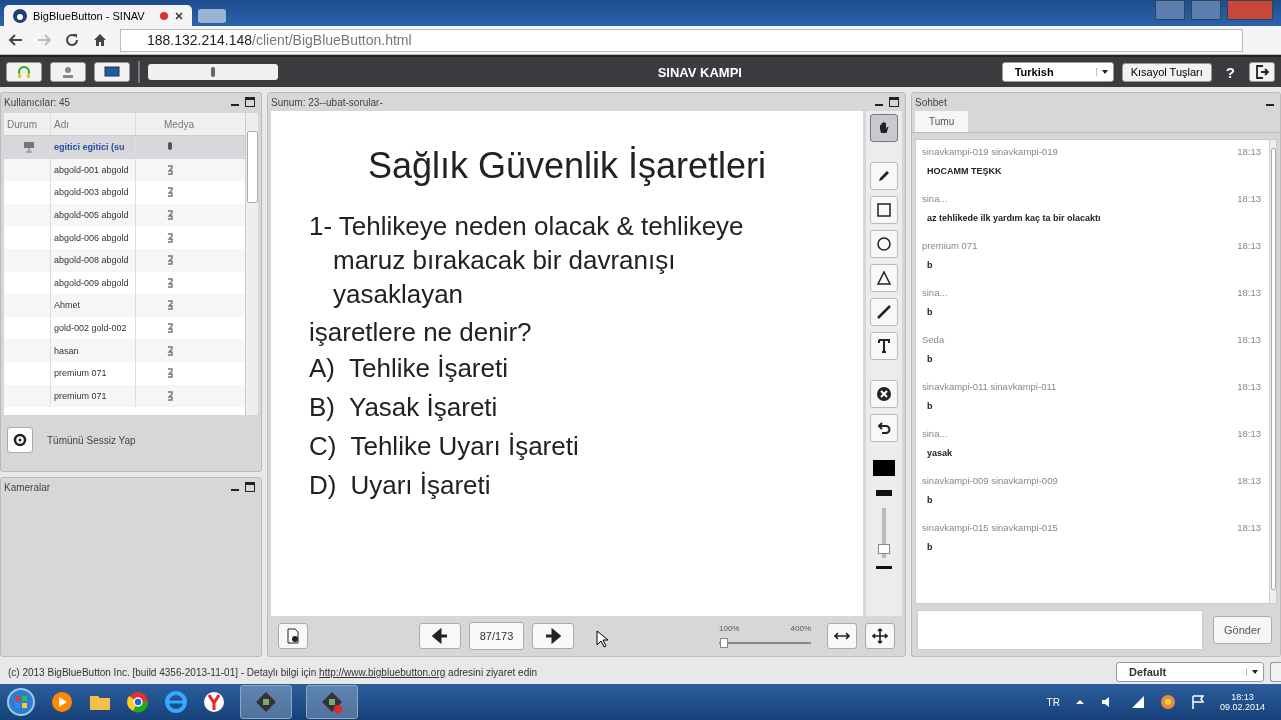 Image resolution: width=1281 pixels, height=720 pixels. Describe the element at coordinates (124, 237) in the screenshot. I see `user-row: abgold-006 abgold` at that location.